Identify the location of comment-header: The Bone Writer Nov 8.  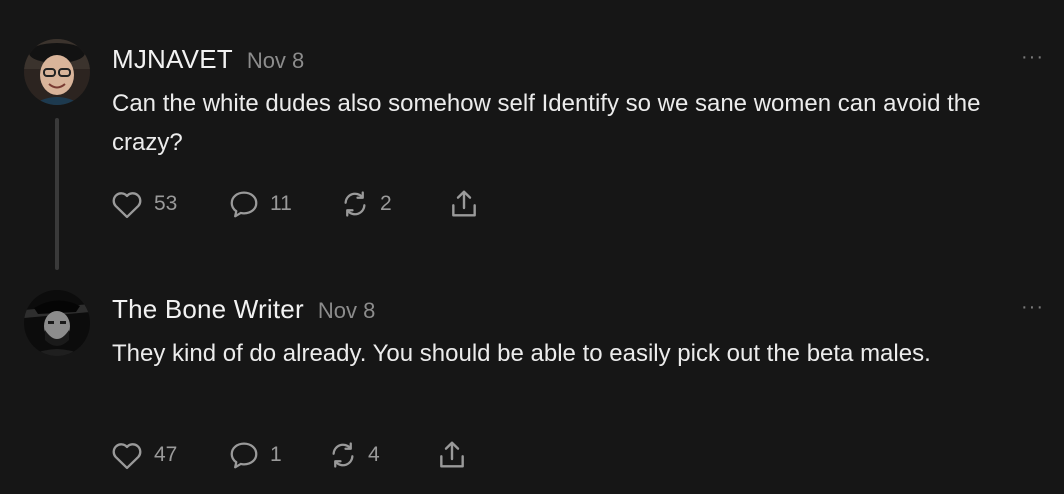
(243, 309).